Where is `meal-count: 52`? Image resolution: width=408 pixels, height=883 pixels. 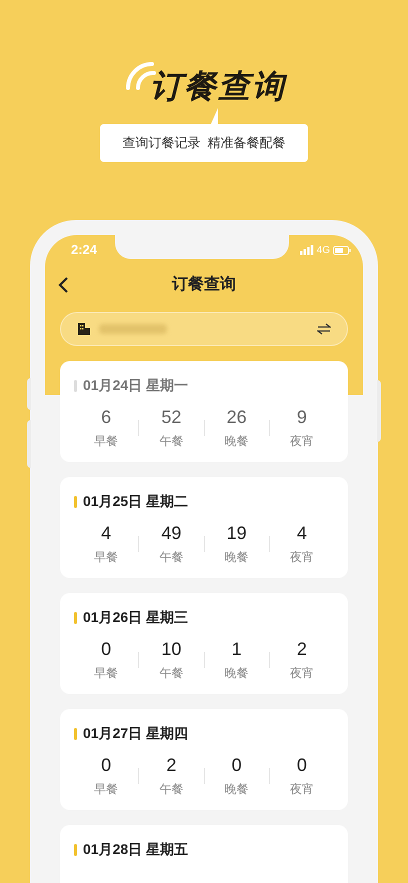 meal-count: 52 is located at coordinates (171, 417).